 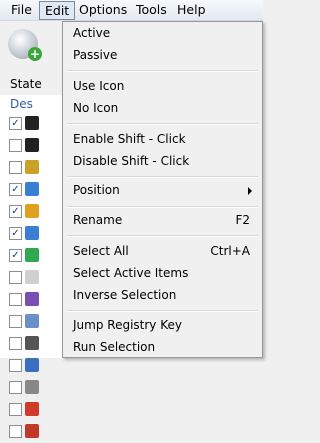 I want to click on menu-tools: Tools, so click(x=151, y=10).